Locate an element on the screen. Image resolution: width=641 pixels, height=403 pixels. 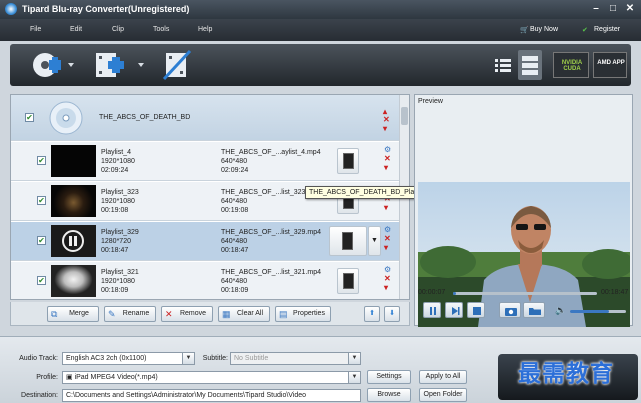
stop-icon is located at coordinates (477, 311).